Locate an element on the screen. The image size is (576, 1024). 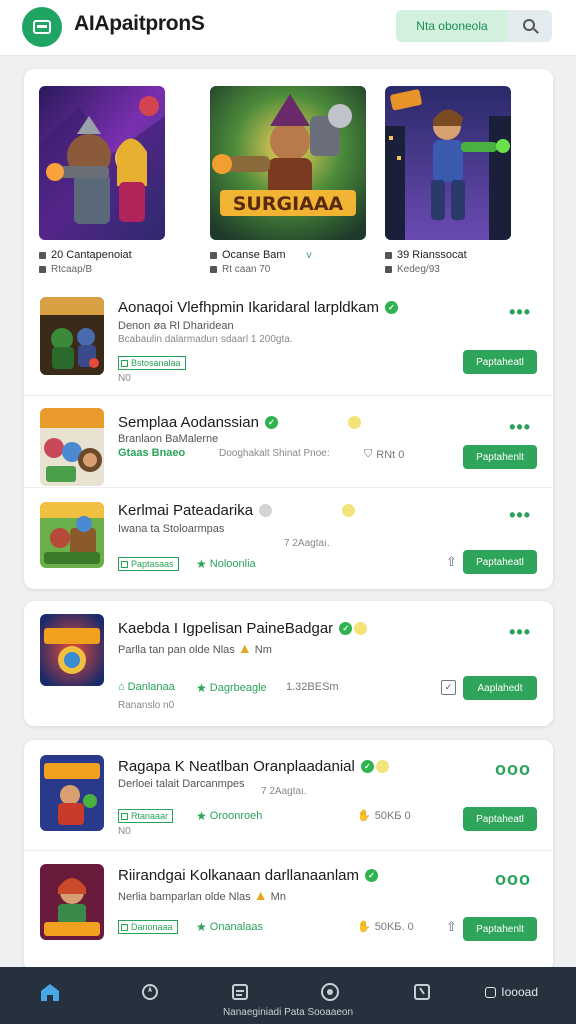
nav-right-label: Ioooad is located at coordinates (519, 992).